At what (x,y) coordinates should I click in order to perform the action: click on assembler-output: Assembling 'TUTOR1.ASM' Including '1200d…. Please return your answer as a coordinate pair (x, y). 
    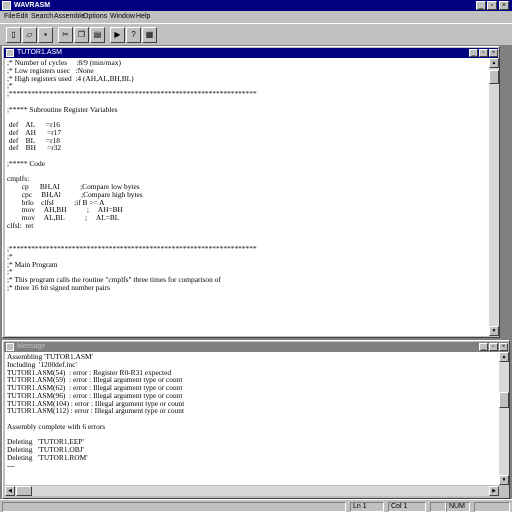
    Looking at the image, I should click on (96, 411).